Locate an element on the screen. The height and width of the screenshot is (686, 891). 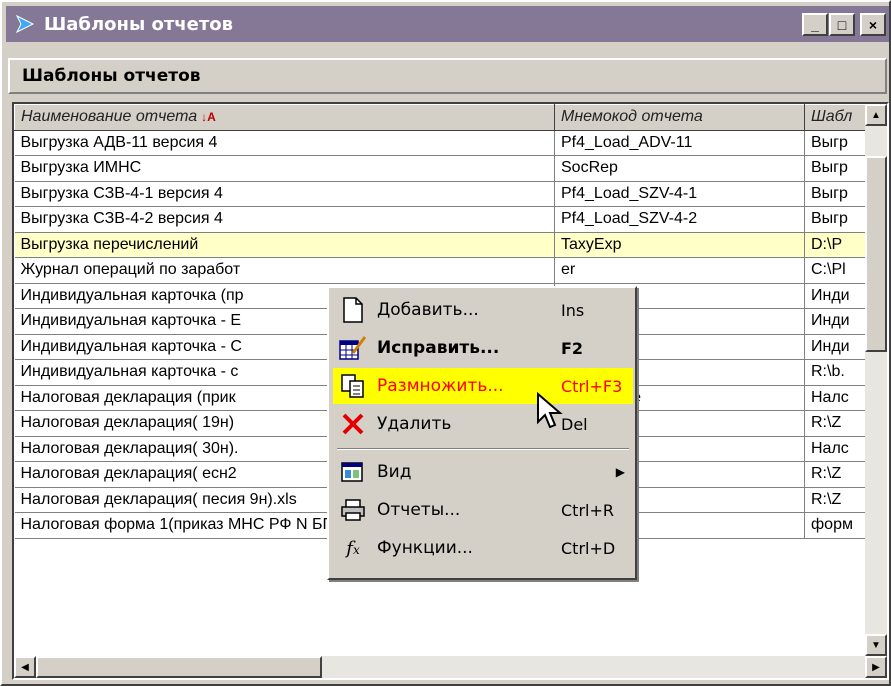
window-title: Шаблоны отчетов is located at coordinates (139, 24).